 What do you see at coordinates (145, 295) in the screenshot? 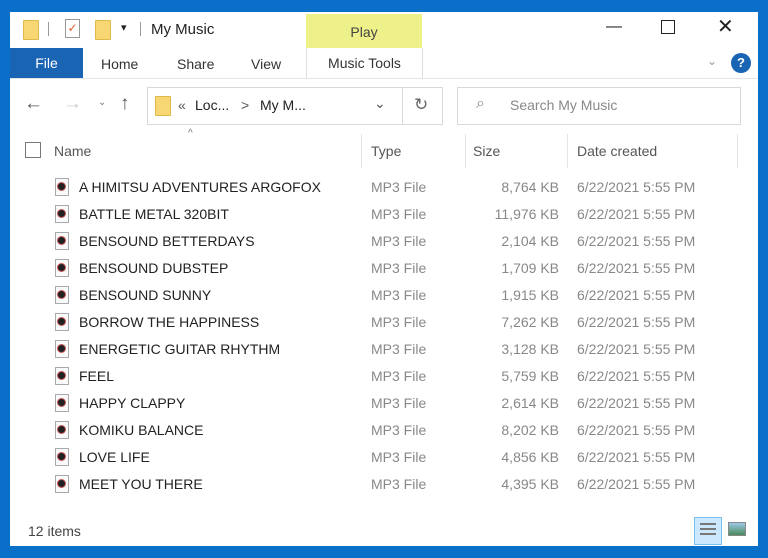
I see `file-name: BENSOUND SUNNY` at bounding box center [145, 295].